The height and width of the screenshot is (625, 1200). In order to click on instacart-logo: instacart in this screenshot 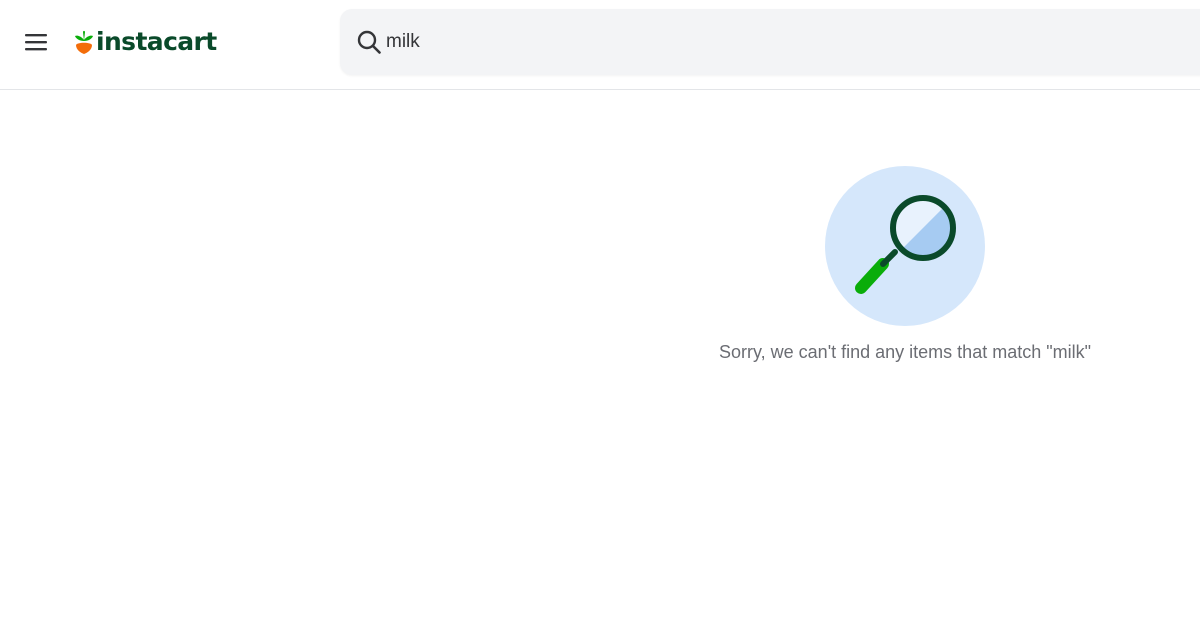, I will do `click(145, 42)`.